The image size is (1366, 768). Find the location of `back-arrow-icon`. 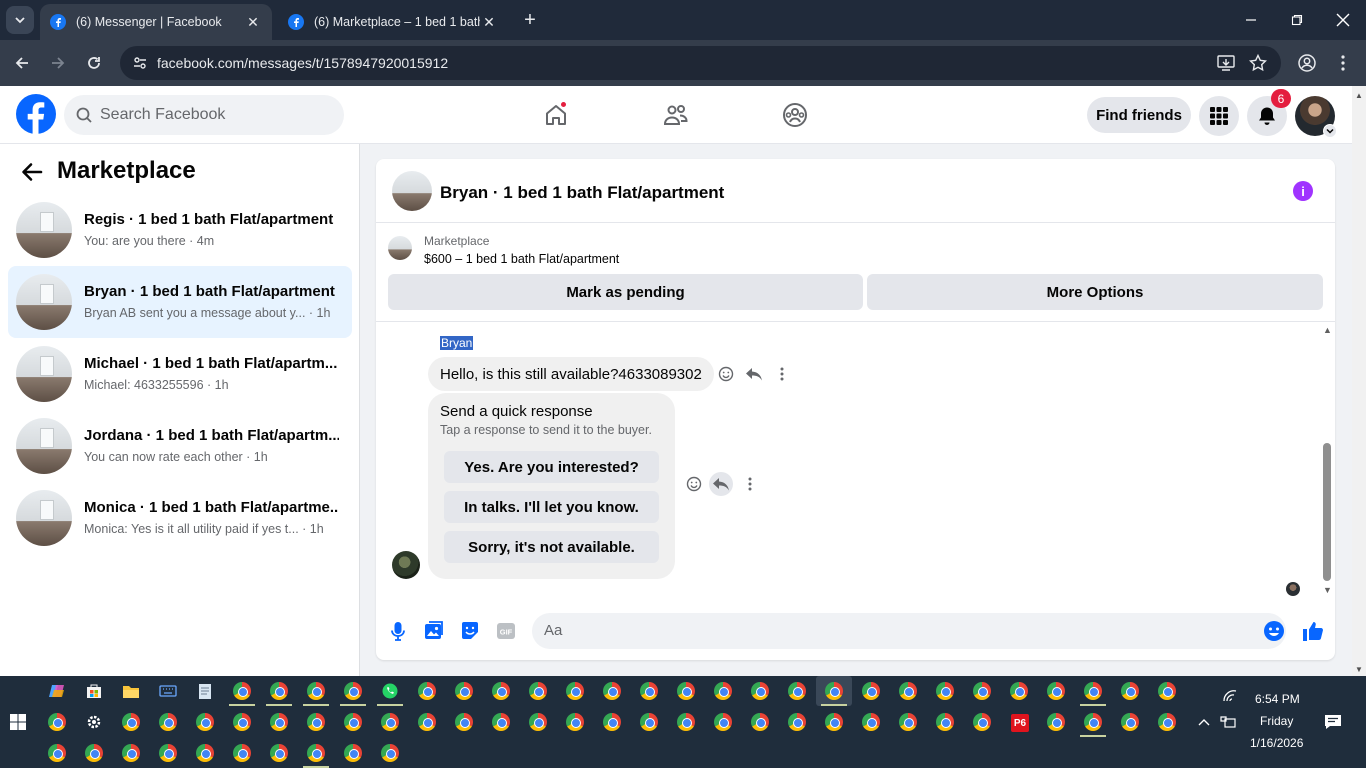

back-arrow-icon is located at coordinates (32, 172).